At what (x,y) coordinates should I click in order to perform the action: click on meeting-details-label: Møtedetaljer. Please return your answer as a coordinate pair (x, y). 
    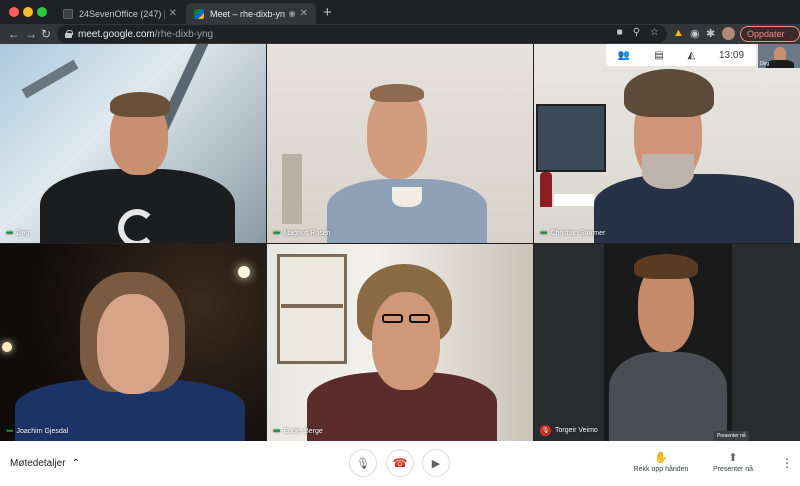
    Looking at the image, I should click on (38, 463).